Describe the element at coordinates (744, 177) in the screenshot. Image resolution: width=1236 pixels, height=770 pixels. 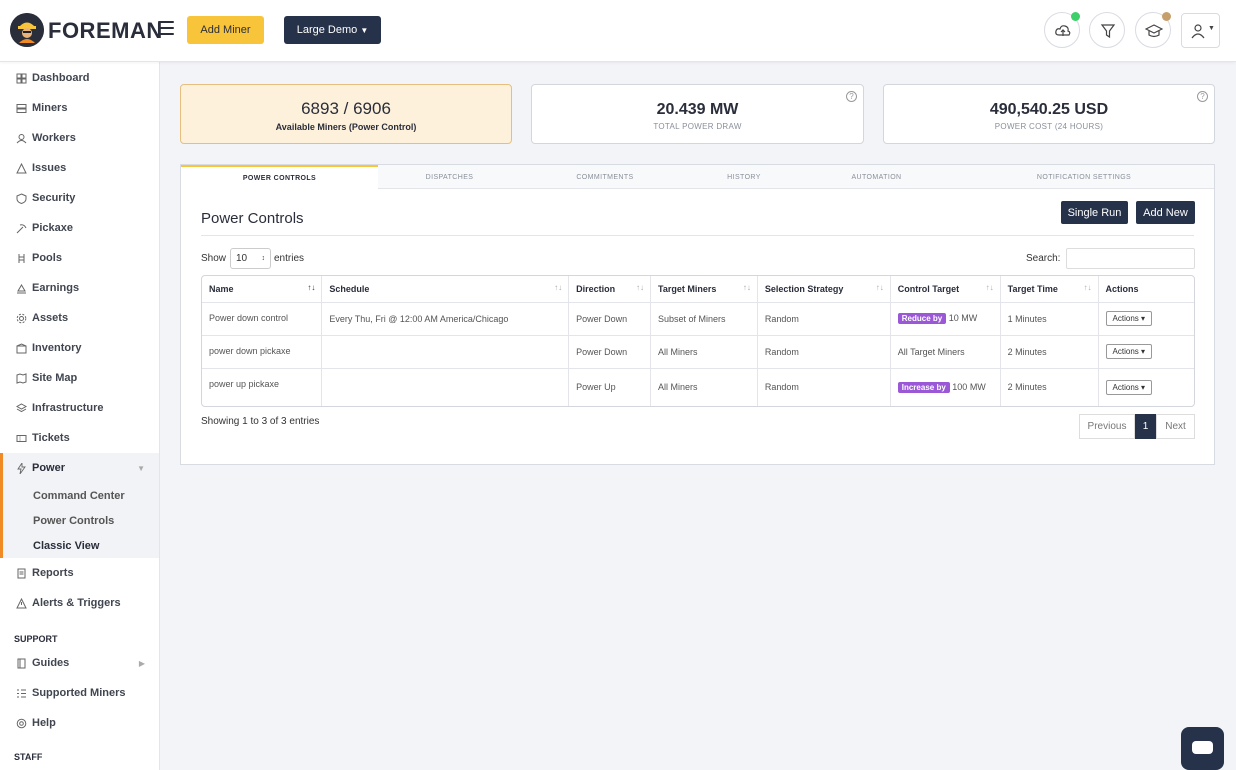
I see `tab-history: HISTORY` at that location.